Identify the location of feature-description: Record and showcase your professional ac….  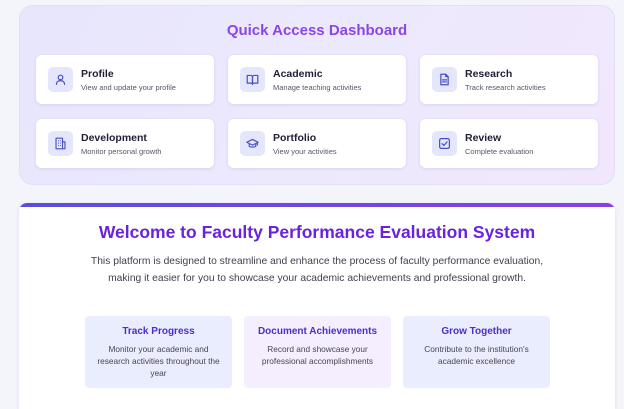
(317, 355).